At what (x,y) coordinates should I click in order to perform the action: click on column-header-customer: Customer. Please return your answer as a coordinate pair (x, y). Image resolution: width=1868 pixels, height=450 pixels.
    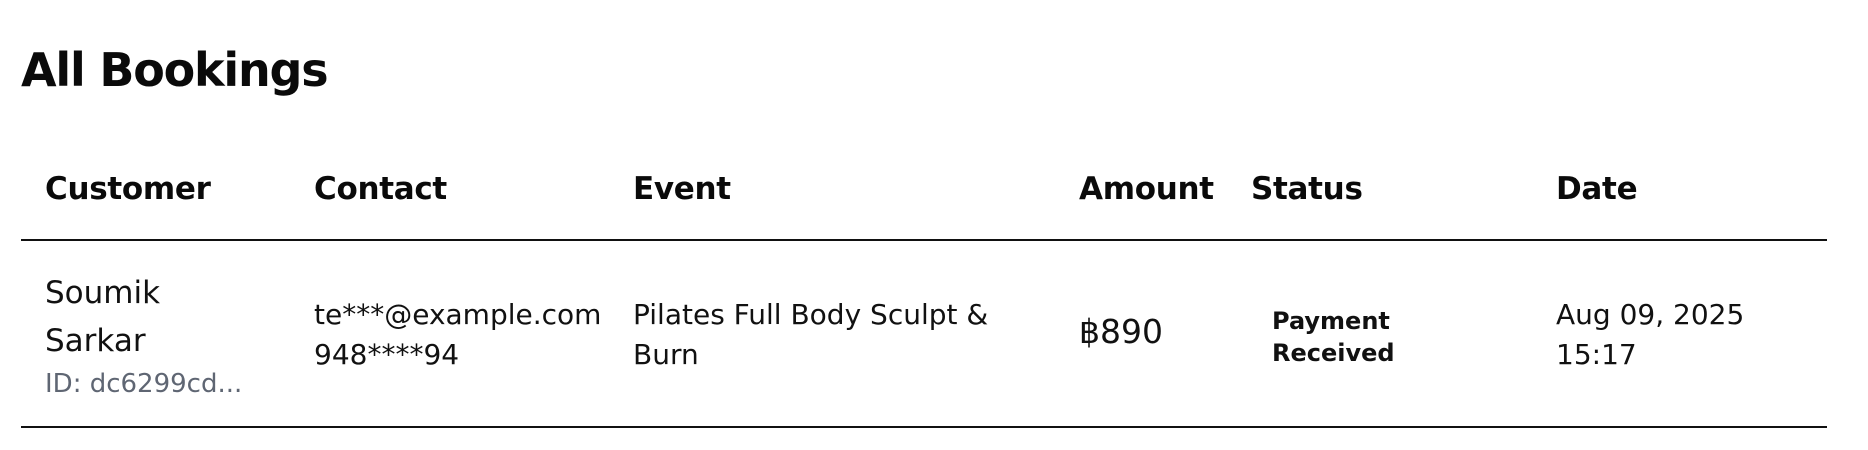
    Looking at the image, I should click on (128, 189).